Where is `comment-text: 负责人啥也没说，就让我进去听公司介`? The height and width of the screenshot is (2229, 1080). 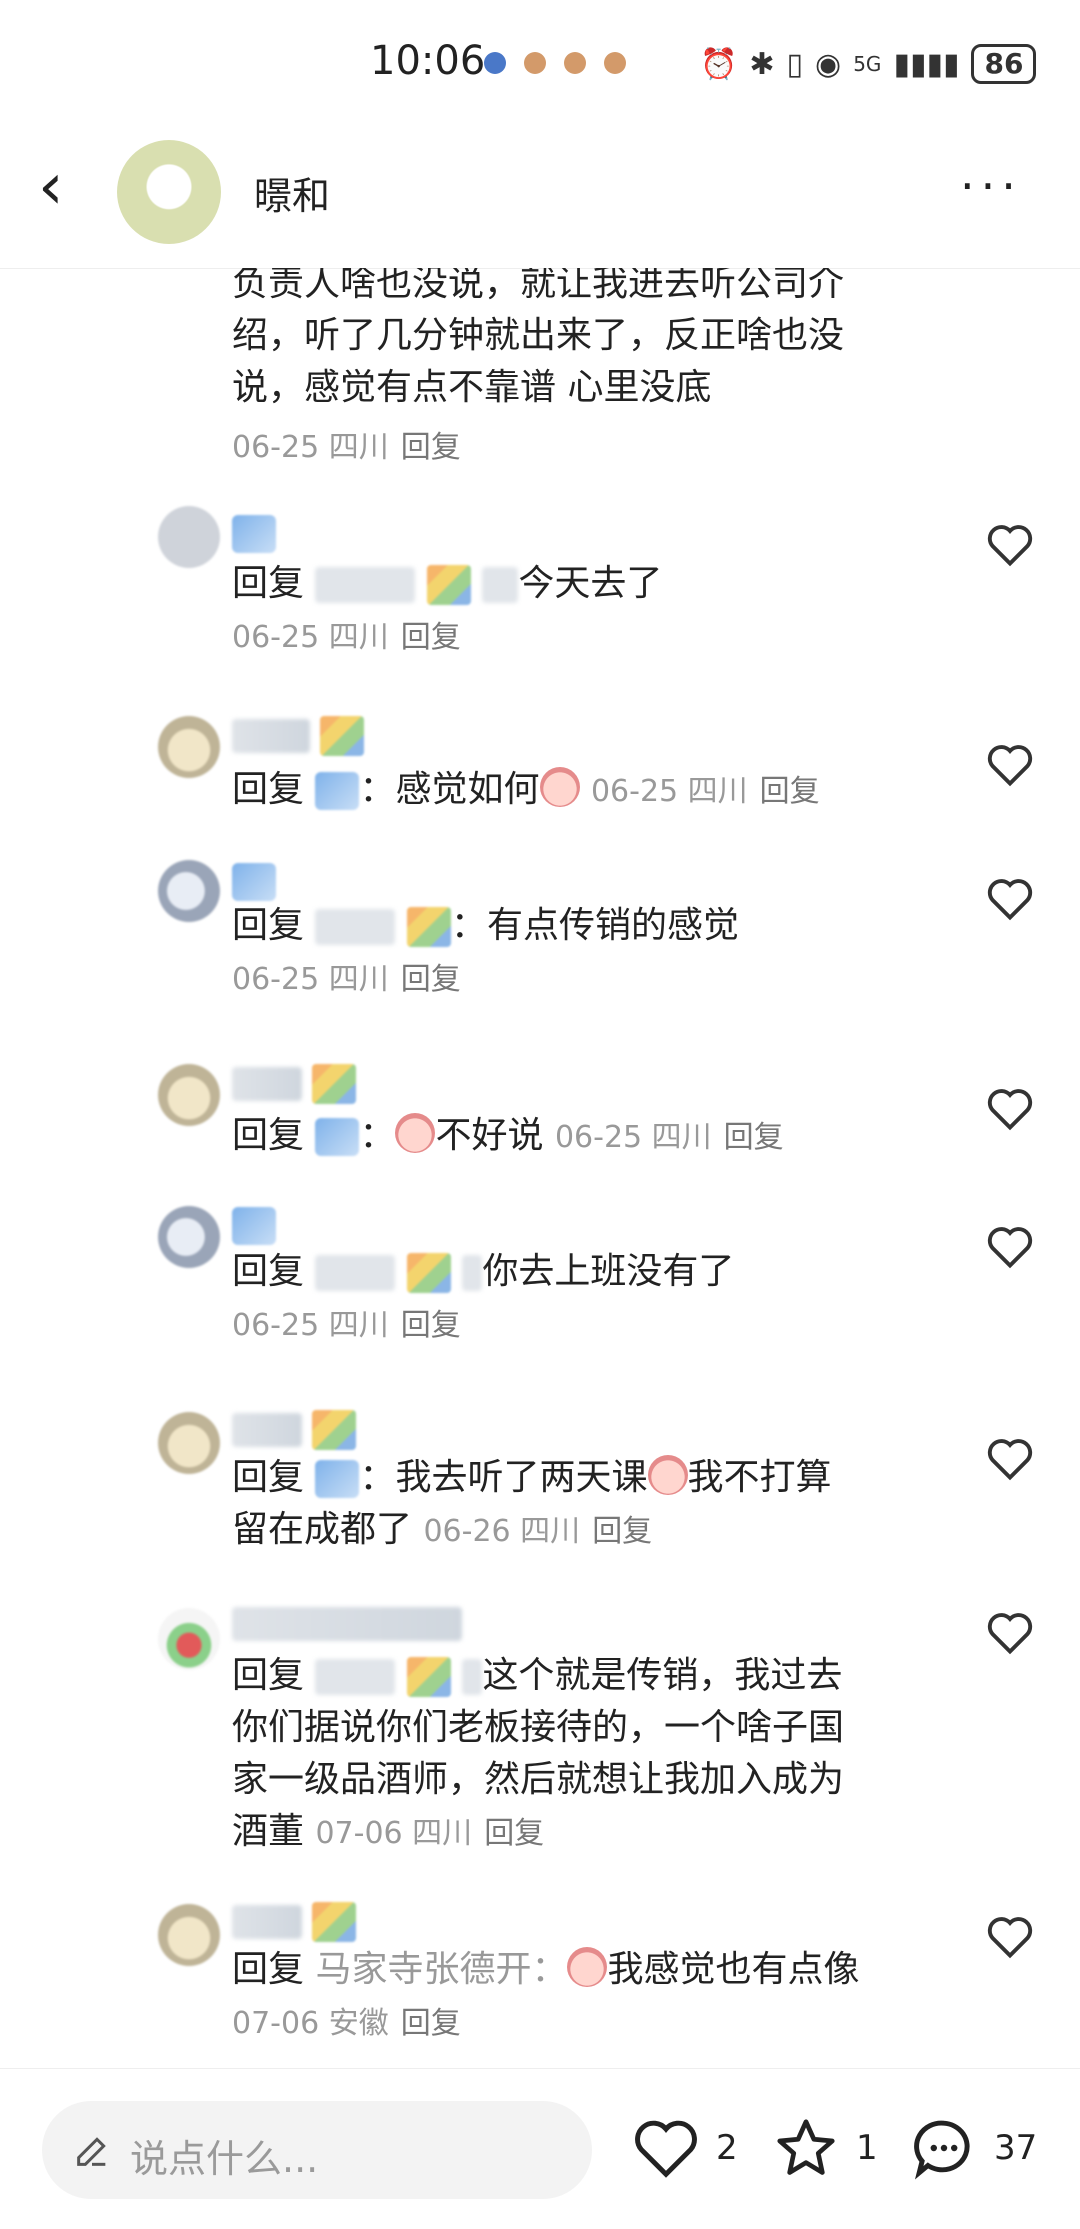
comment-text: 负责人啥也没说，就让我进去听公司介 is located at coordinates (538, 286).